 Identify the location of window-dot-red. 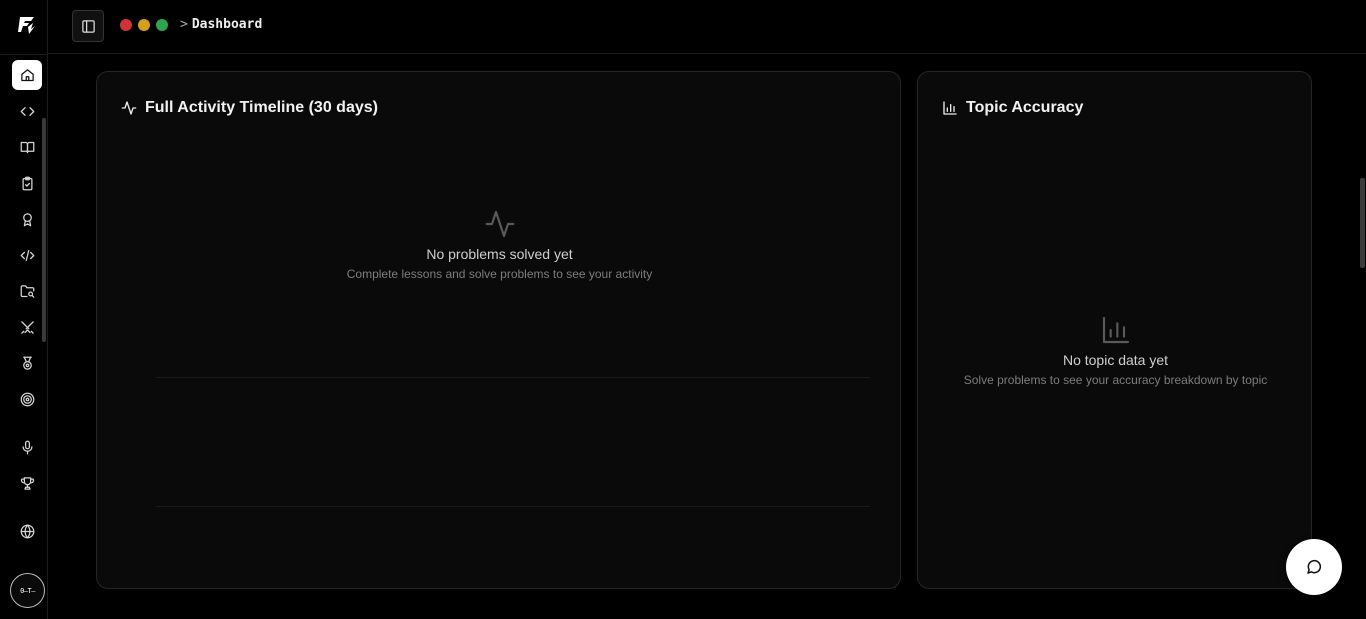
(126, 25).